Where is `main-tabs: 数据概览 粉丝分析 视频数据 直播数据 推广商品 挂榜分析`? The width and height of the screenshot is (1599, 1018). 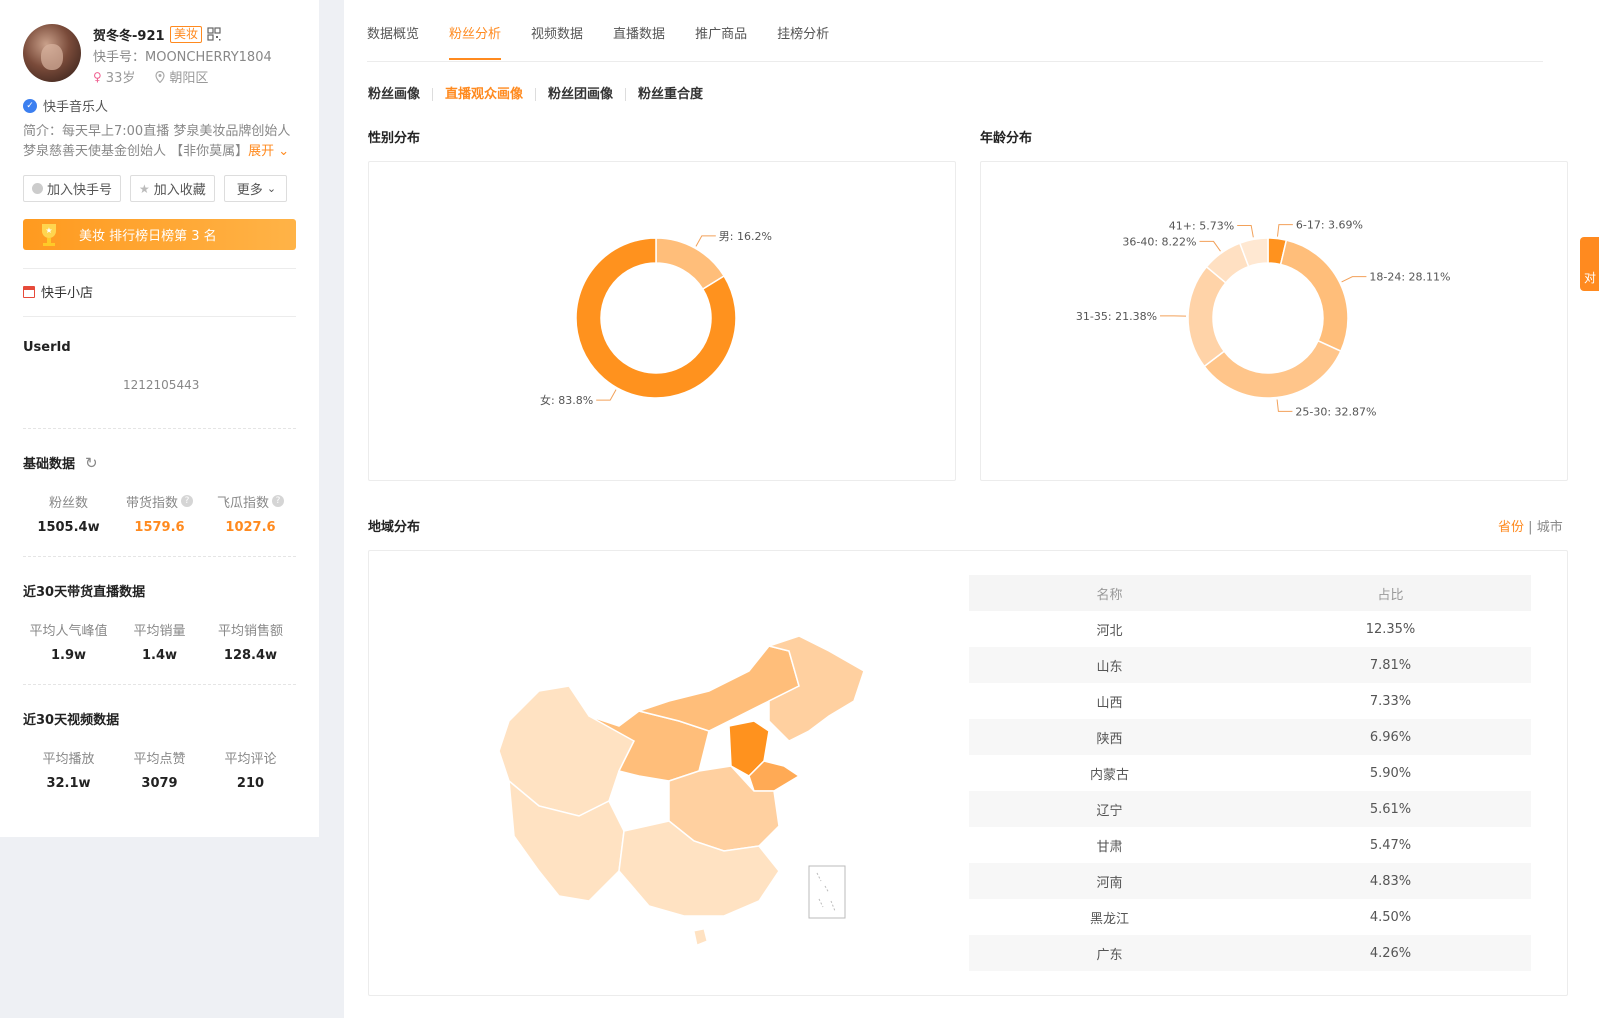 main-tabs: 数据概览 粉丝分析 视频数据 直播数据 推广商品 挂榜分析 is located at coordinates (598, 41).